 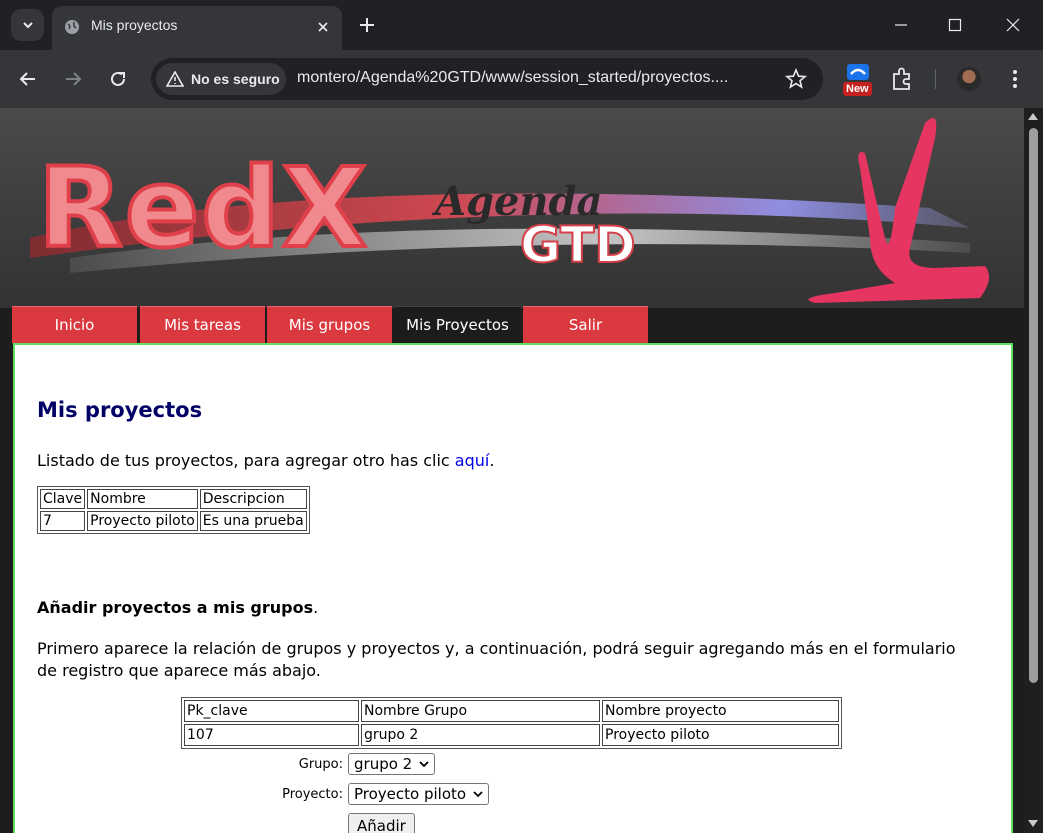 What do you see at coordinates (492, 460) in the screenshot?
I see `intro-end: .` at bounding box center [492, 460].